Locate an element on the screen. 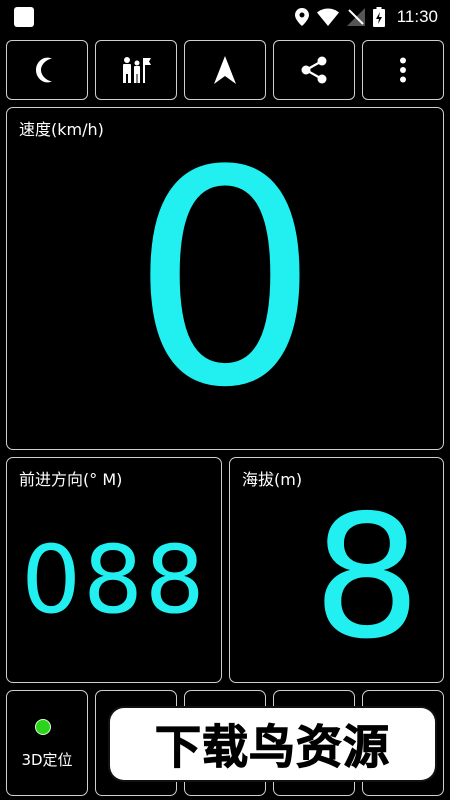 The height and width of the screenshot is (800, 450). heading-value: 088 is located at coordinates (114, 580).